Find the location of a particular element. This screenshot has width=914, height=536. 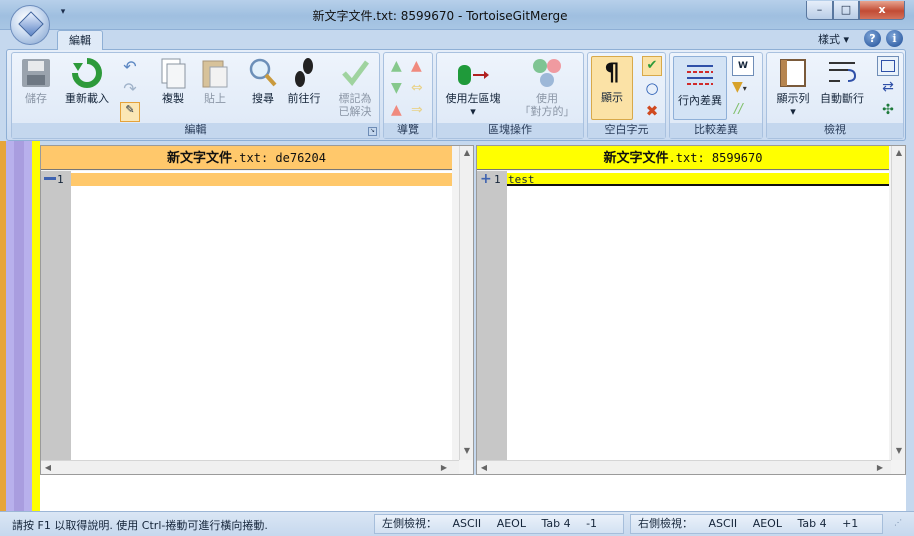

application-menu-button is located at coordinates (30, 25).